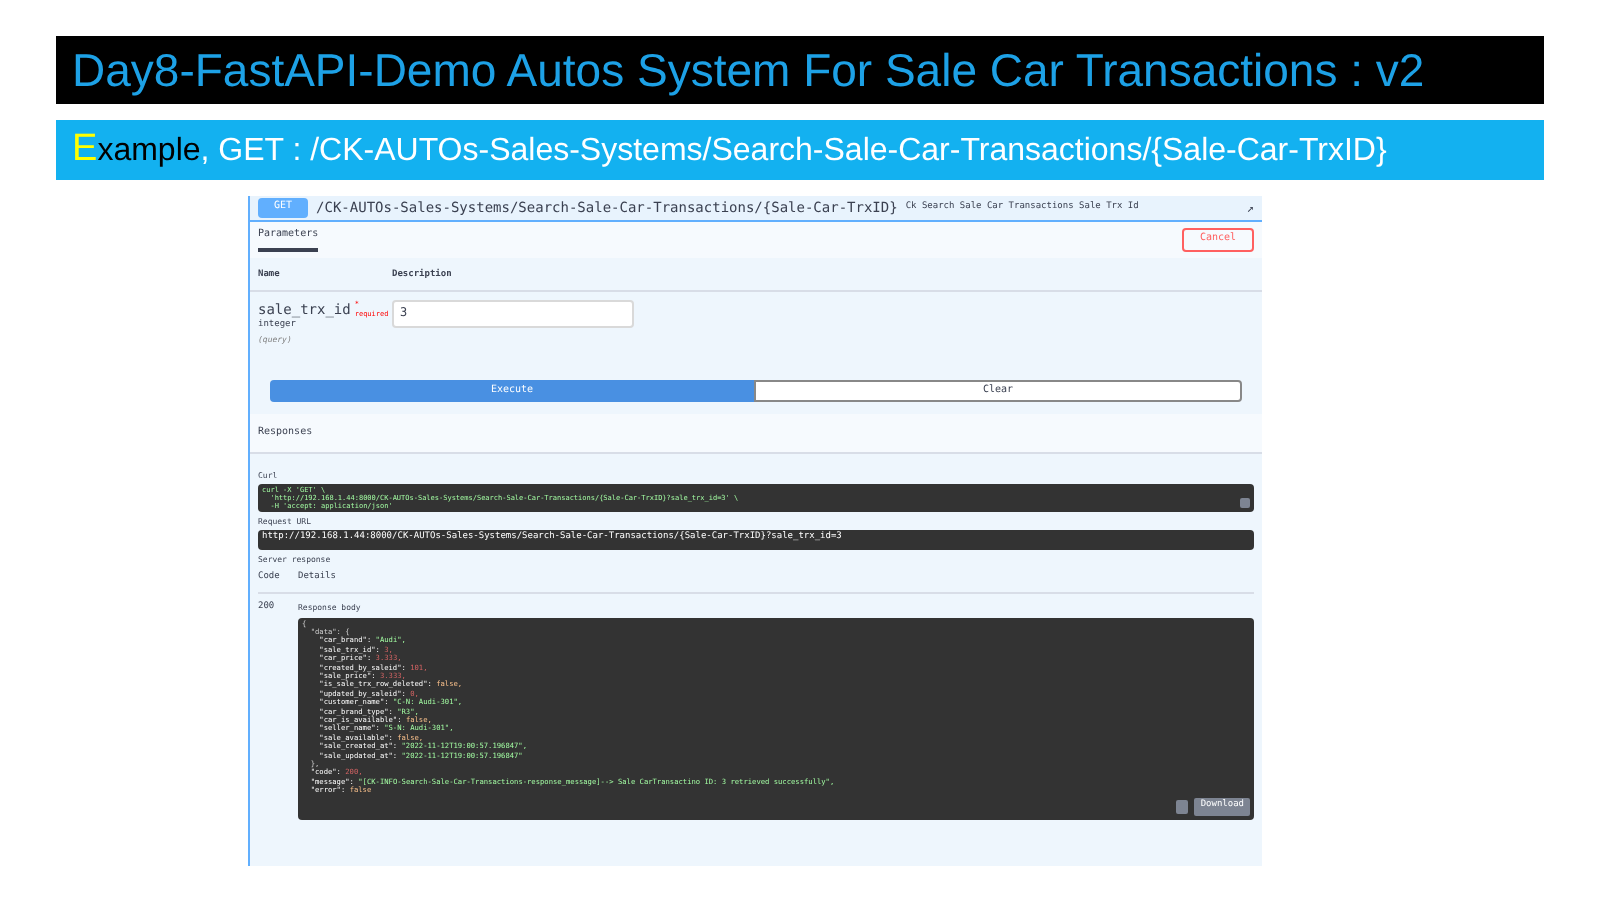  Describe the element at coordinates (748, 70) in the screenshot. I see `slide-title: Day8-FastAPI-Demo Autos System For Sale Car Transactions : v2` at that location.